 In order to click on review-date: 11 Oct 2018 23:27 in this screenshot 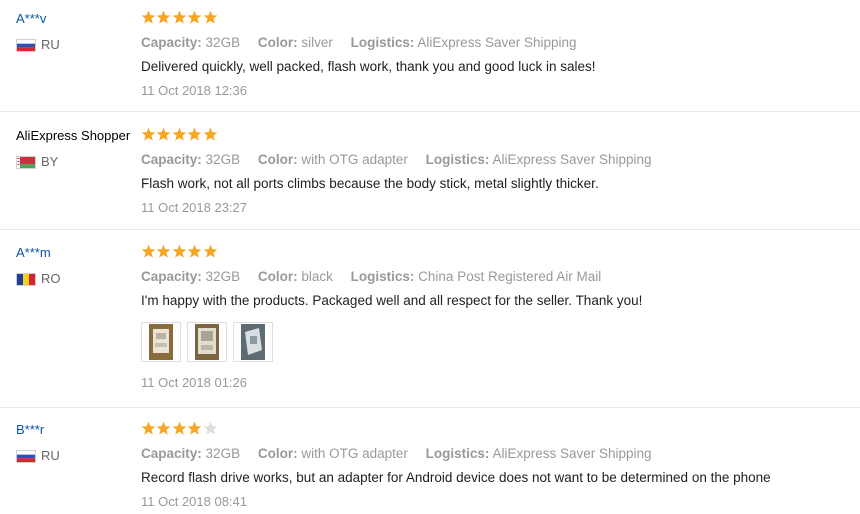, I will do `click(194, 207)`.